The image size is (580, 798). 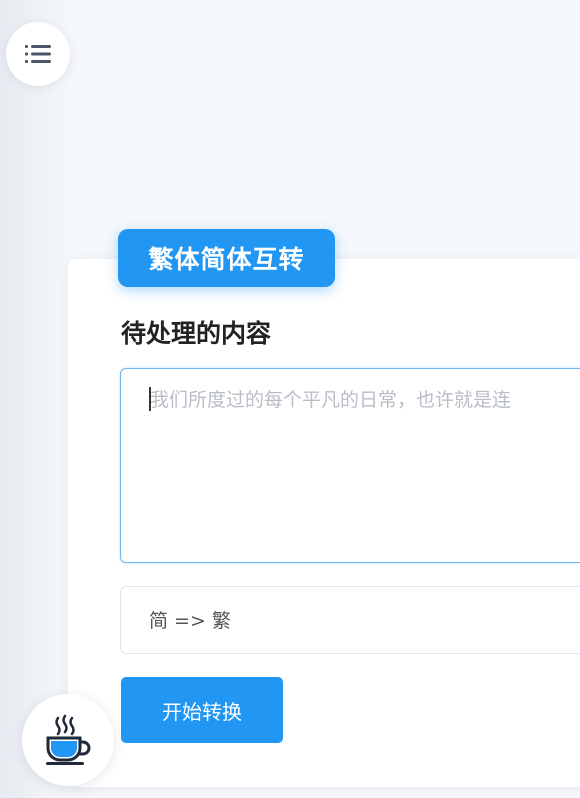 I want to click on text-caret, so click(x=150, y=399).